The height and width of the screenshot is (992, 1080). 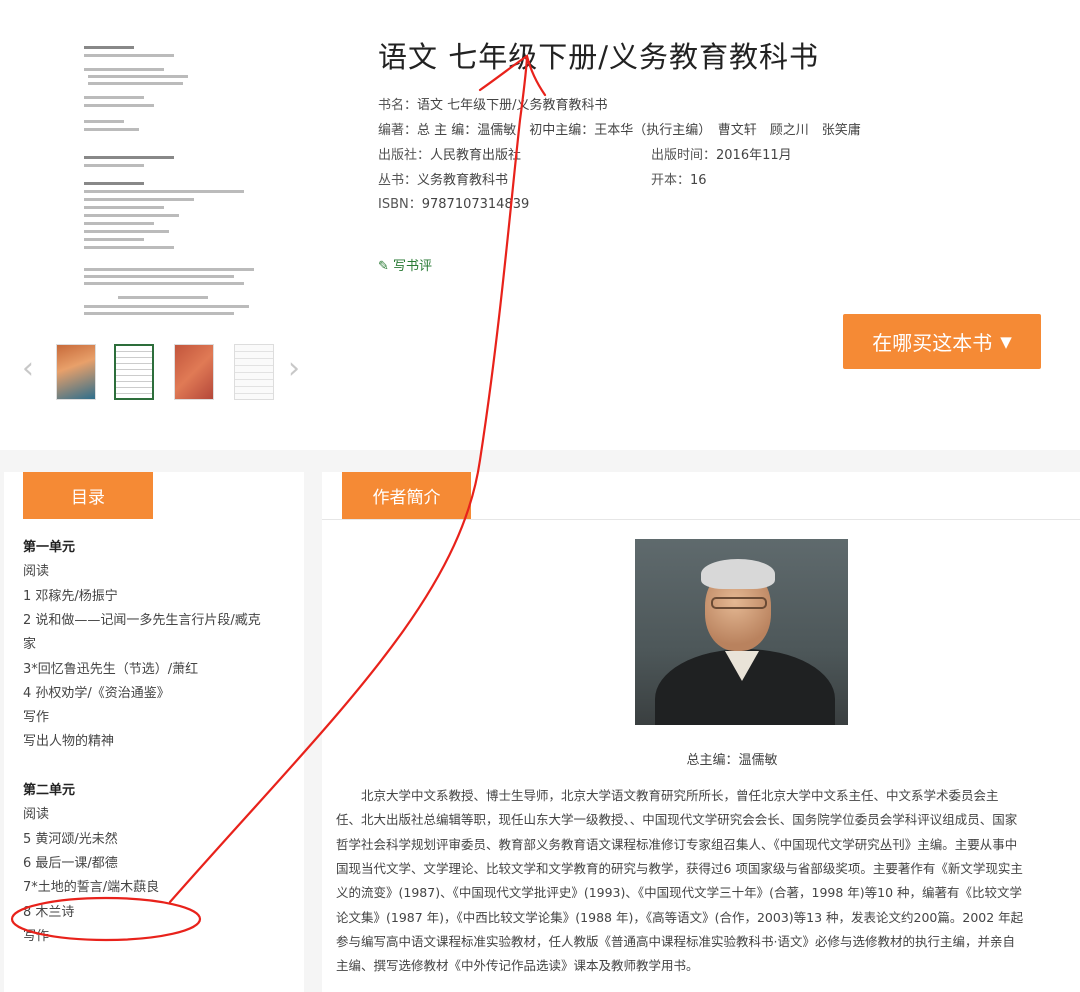 I want to click on photo-caption: 总主编：温儒敏, so click(x=732, y=760).